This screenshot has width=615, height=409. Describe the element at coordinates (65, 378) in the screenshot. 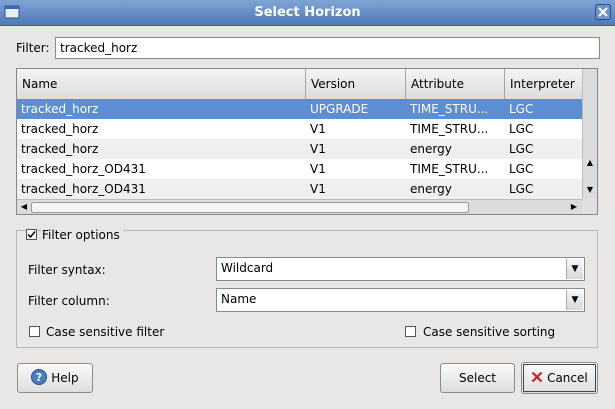

I see `help-button-label: Help` at that location.